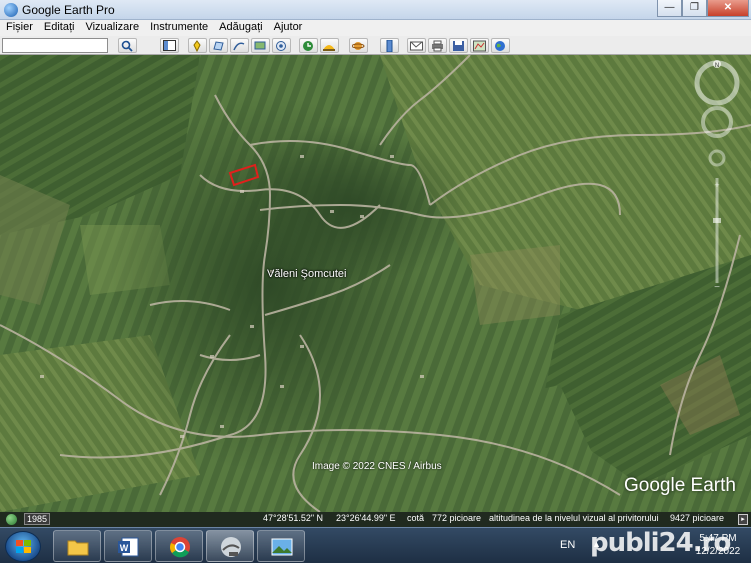 The image size is (751, 563). Describe the element at coordinates (124, 548) in the screenshot. I see `svg-text: W` at that location.